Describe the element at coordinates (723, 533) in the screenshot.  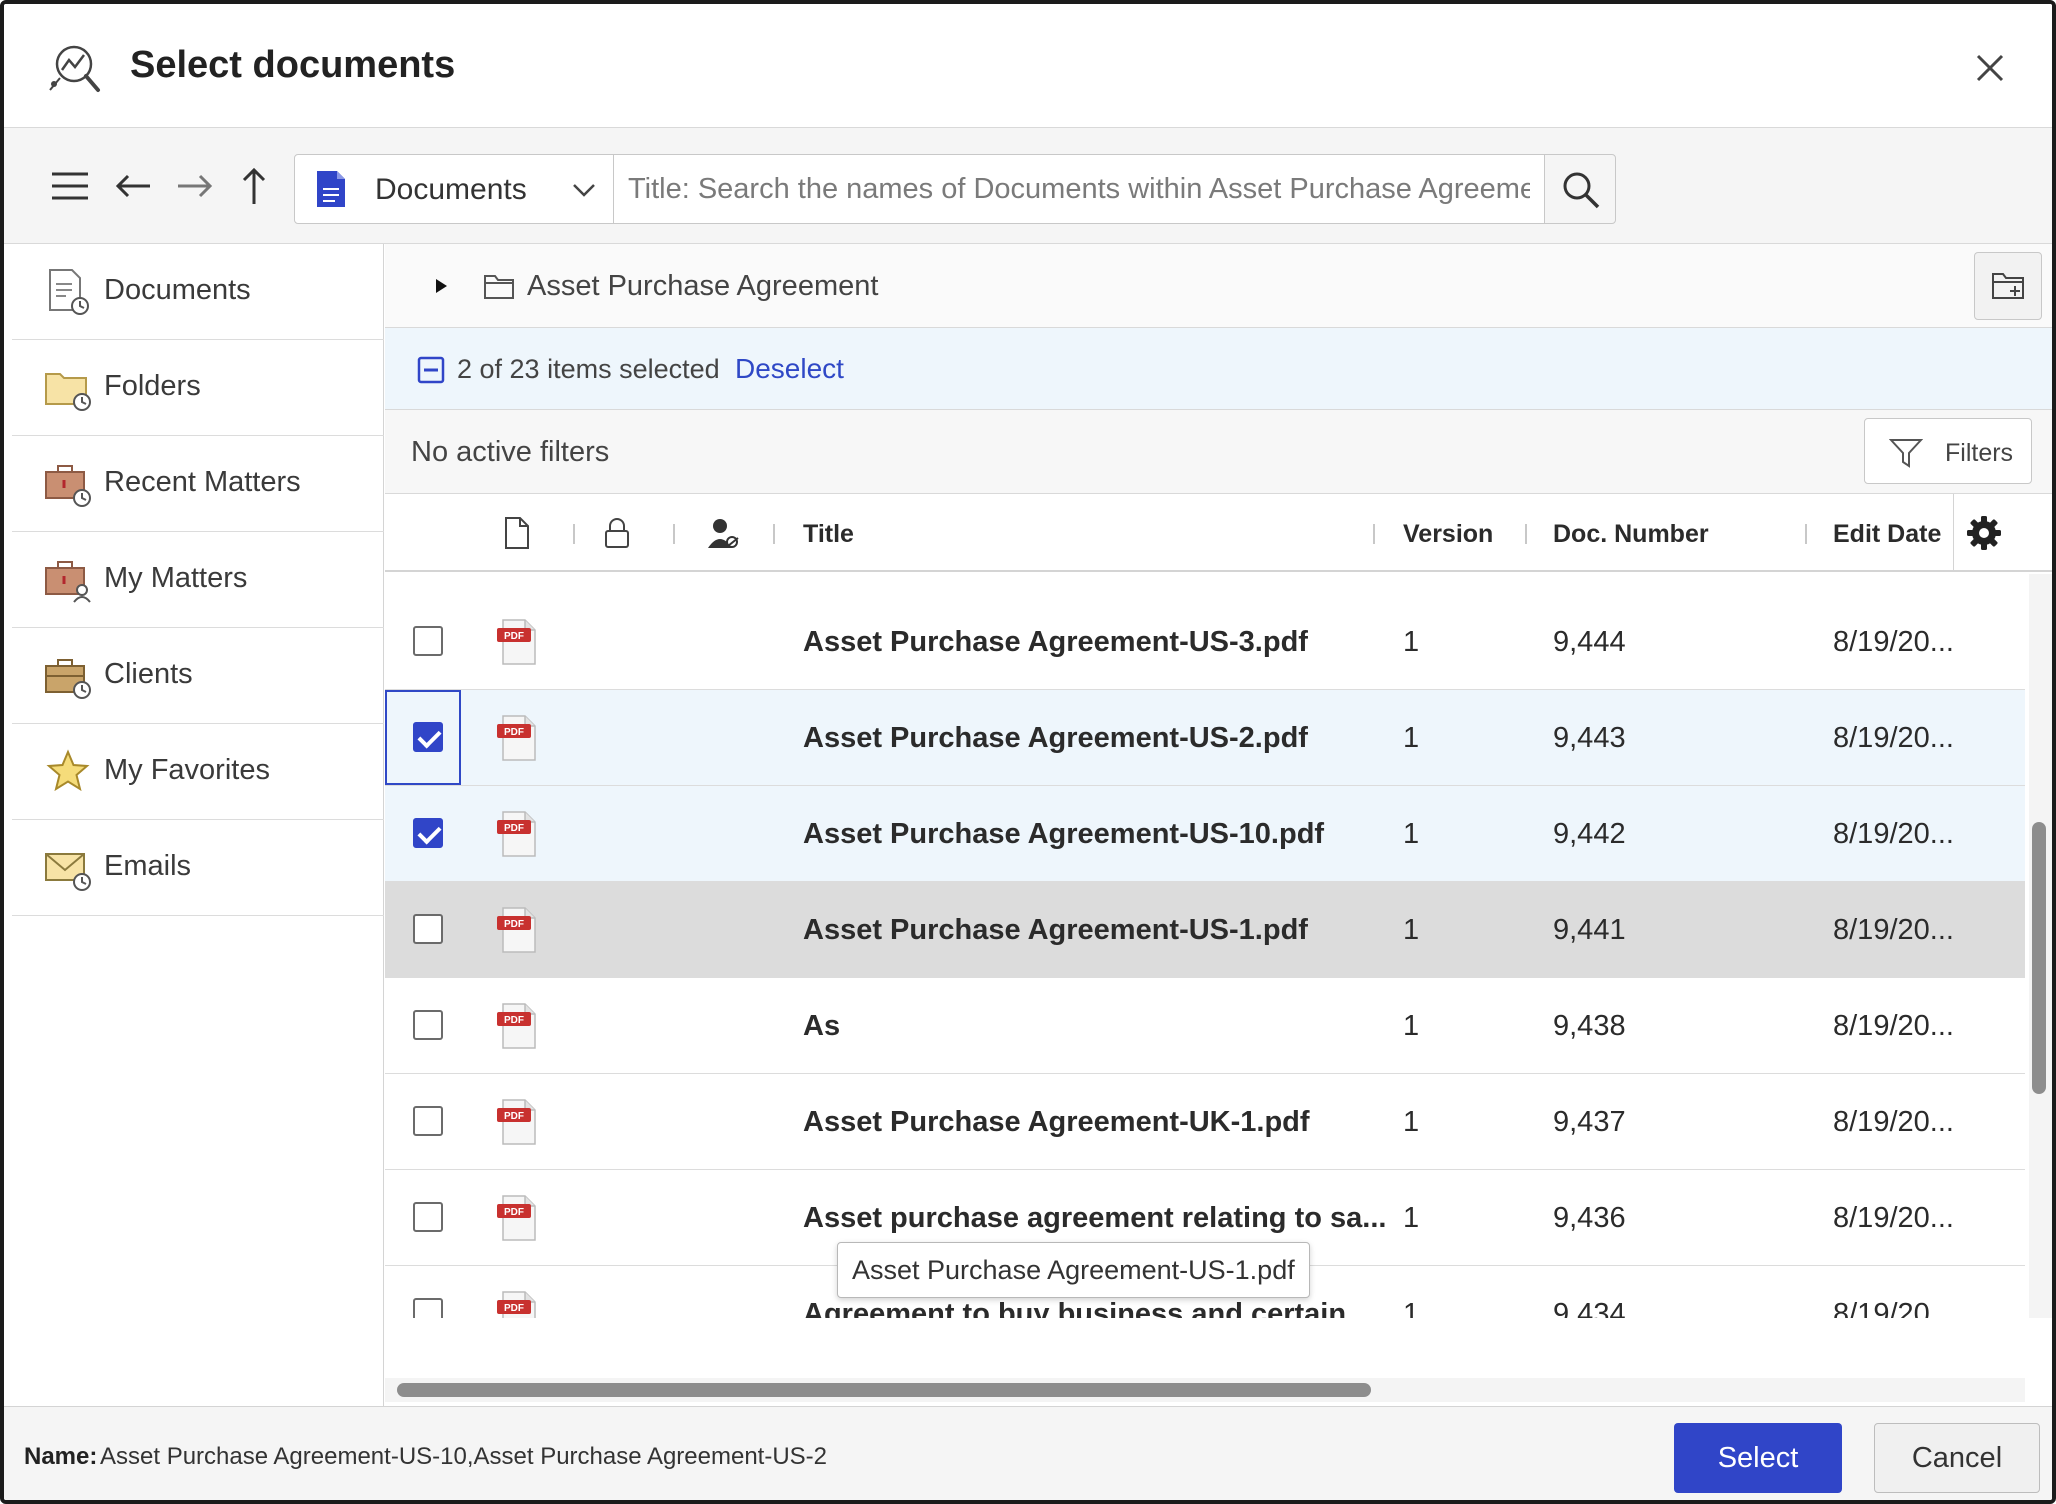
I see `checked-out-column-icon` at that location.